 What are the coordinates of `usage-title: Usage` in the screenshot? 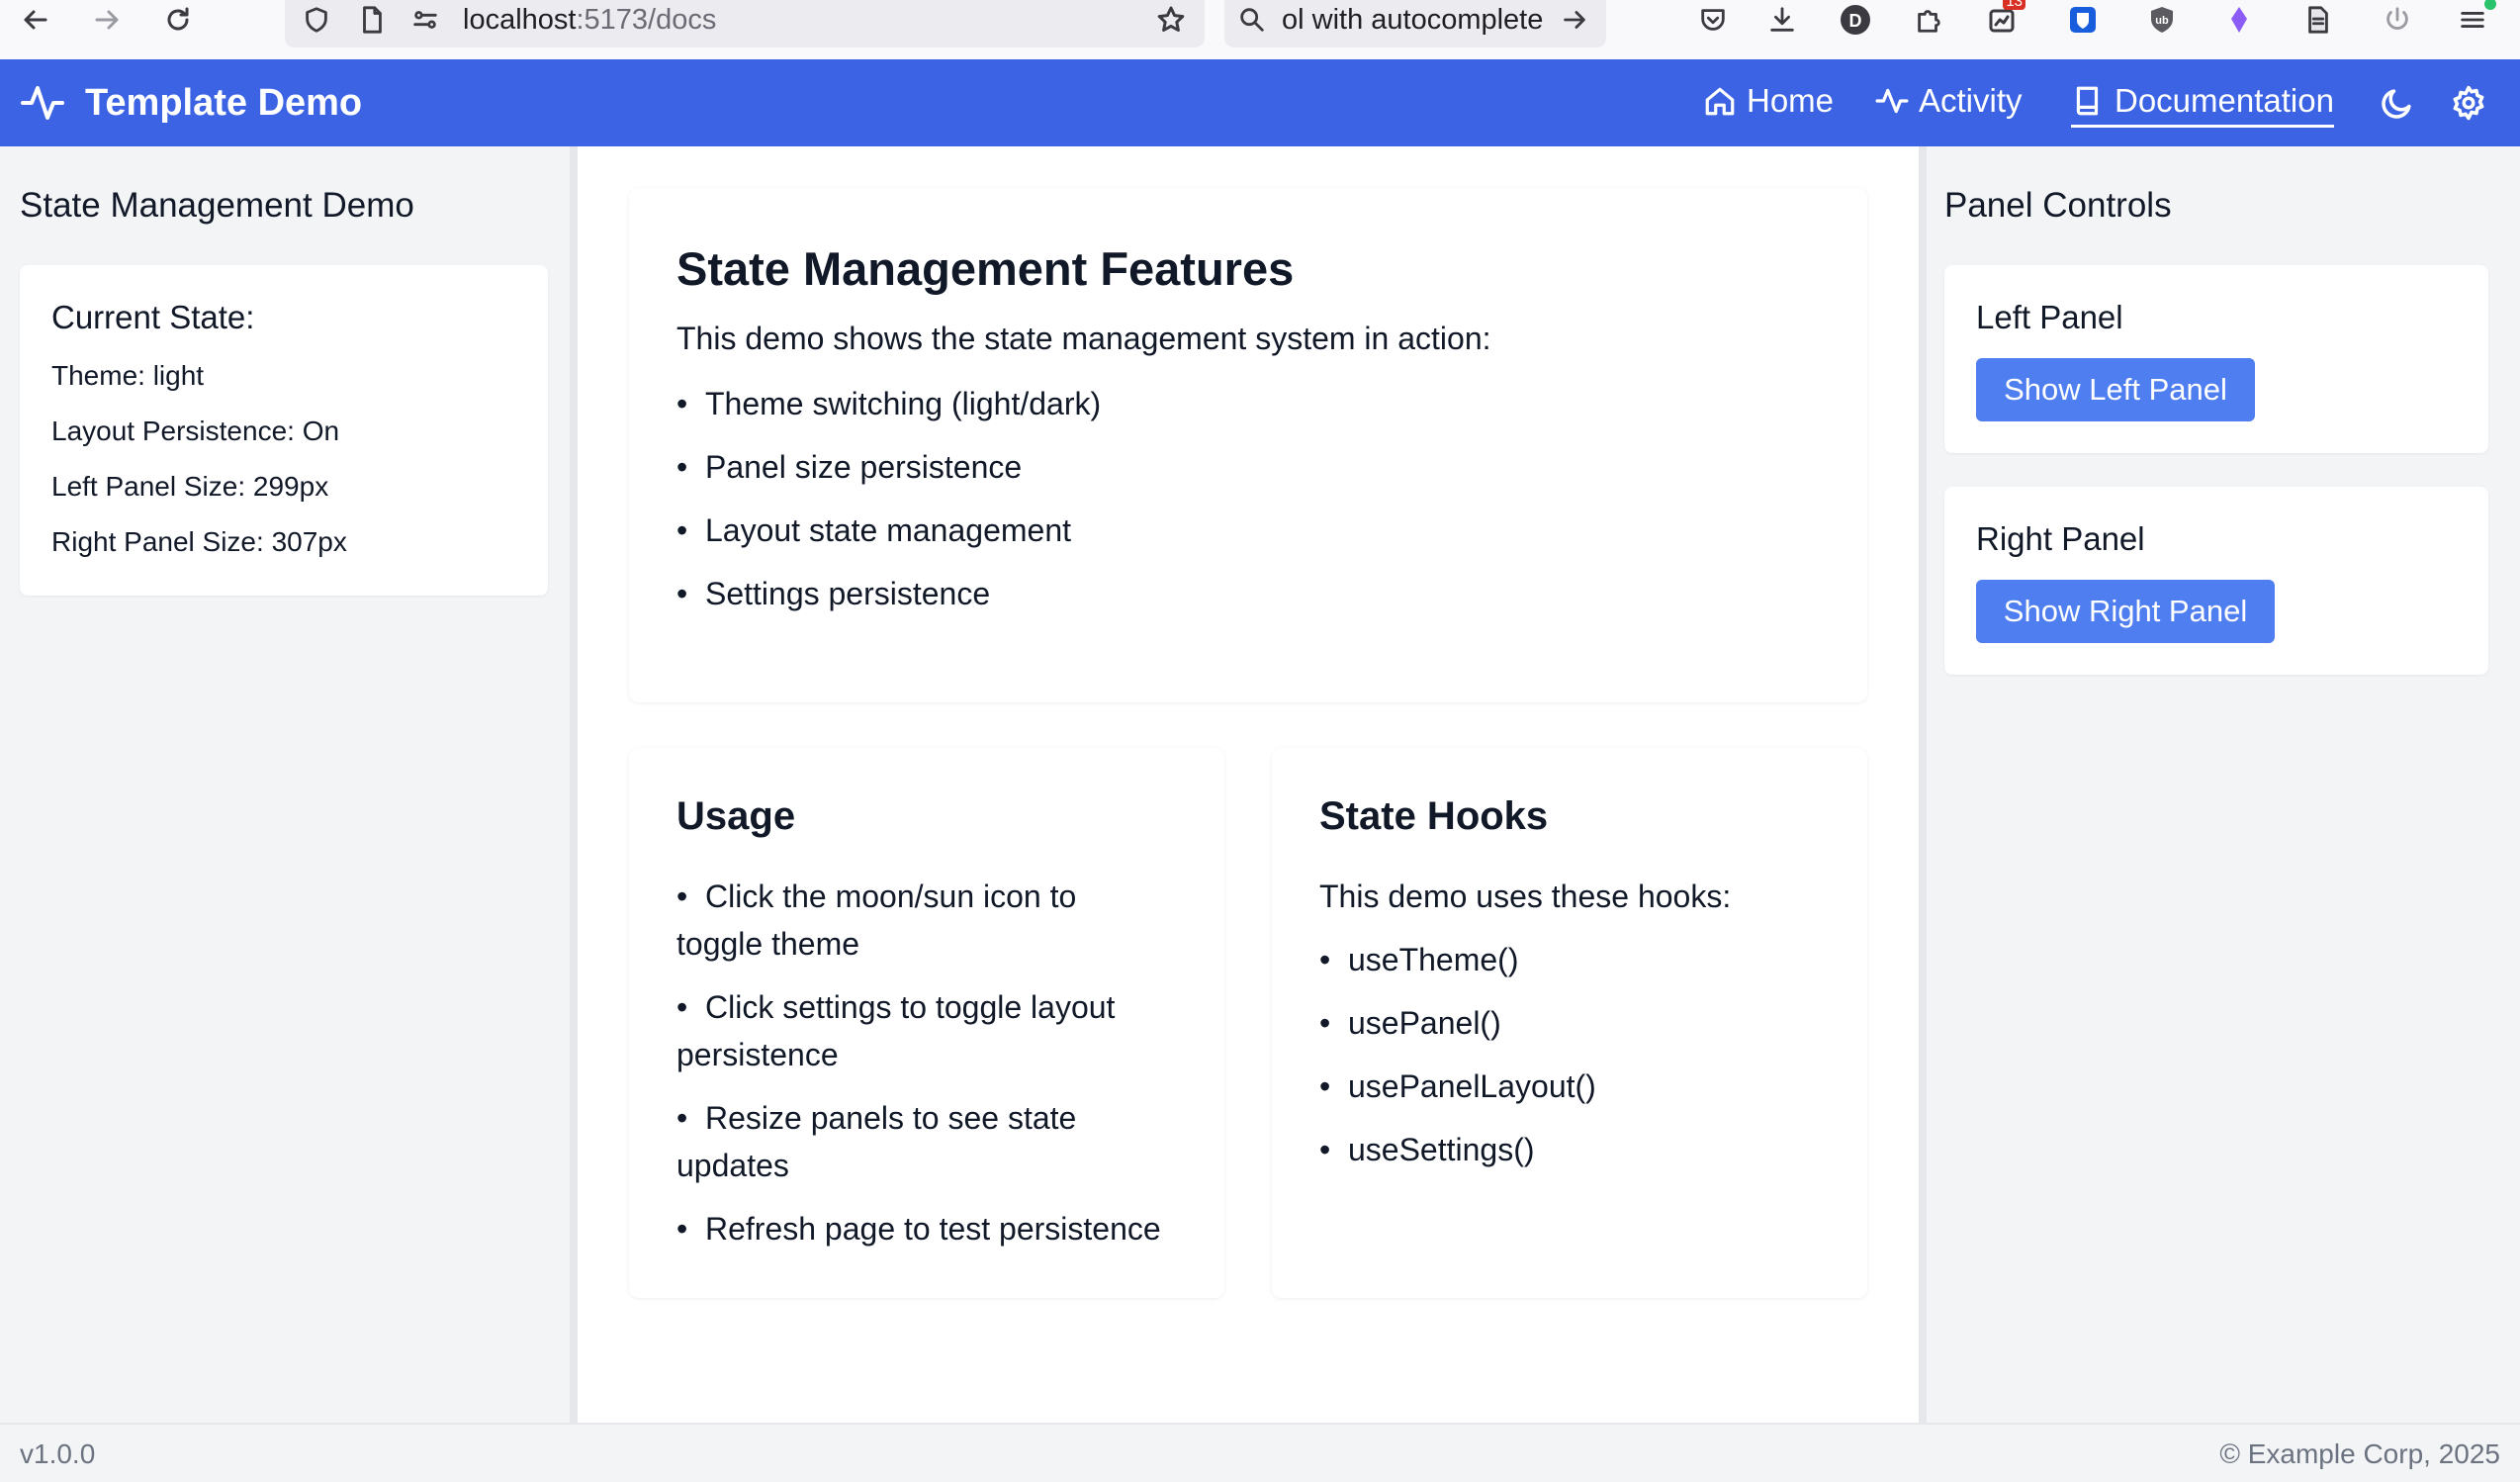 It's located at (736, 816).